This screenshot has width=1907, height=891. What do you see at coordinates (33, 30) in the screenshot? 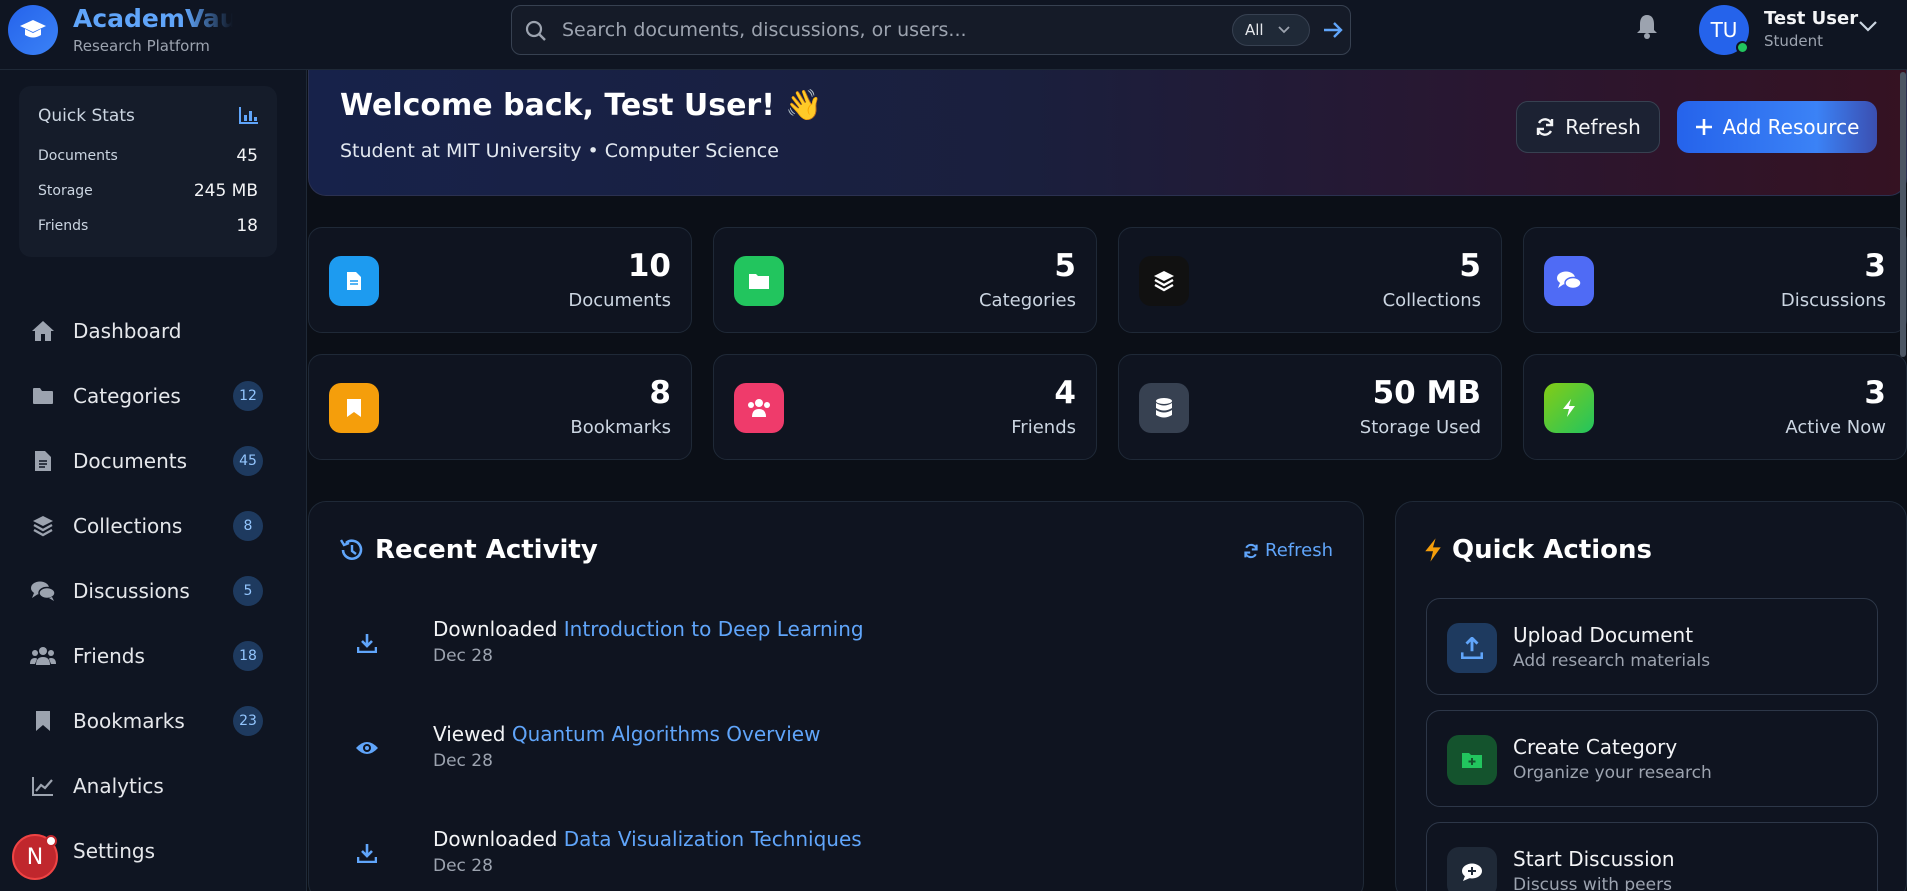
I see `logo` at bounding box center [33, 30].